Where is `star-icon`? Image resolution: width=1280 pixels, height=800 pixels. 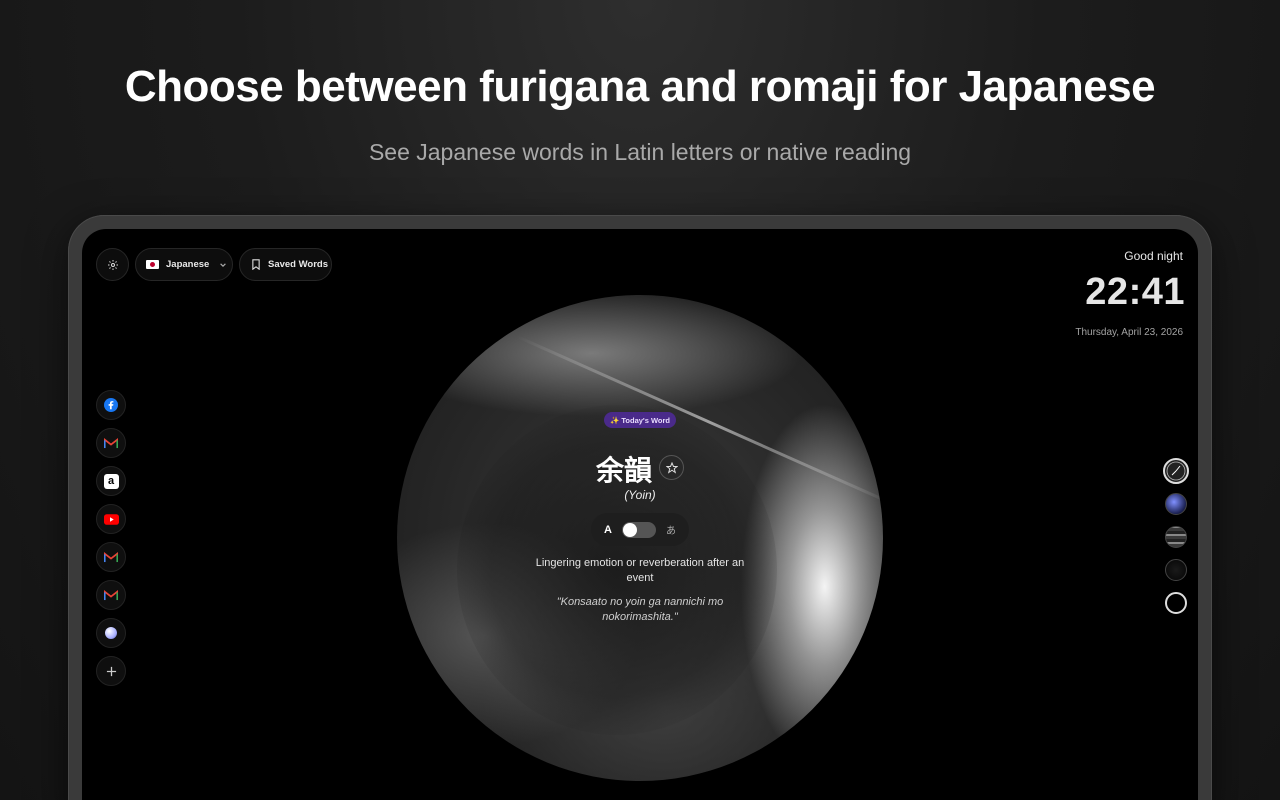
star-icon is located at coordinates (671, 467).